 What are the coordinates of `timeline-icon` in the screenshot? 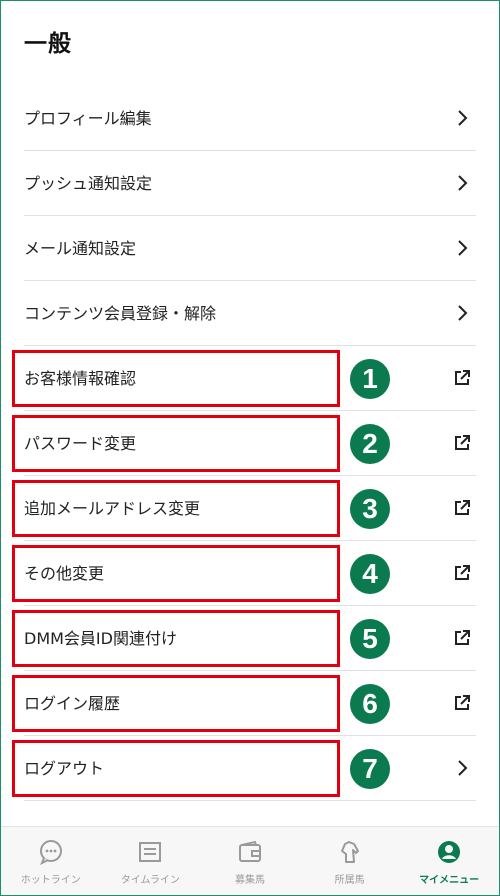 It's located at (150, 852).